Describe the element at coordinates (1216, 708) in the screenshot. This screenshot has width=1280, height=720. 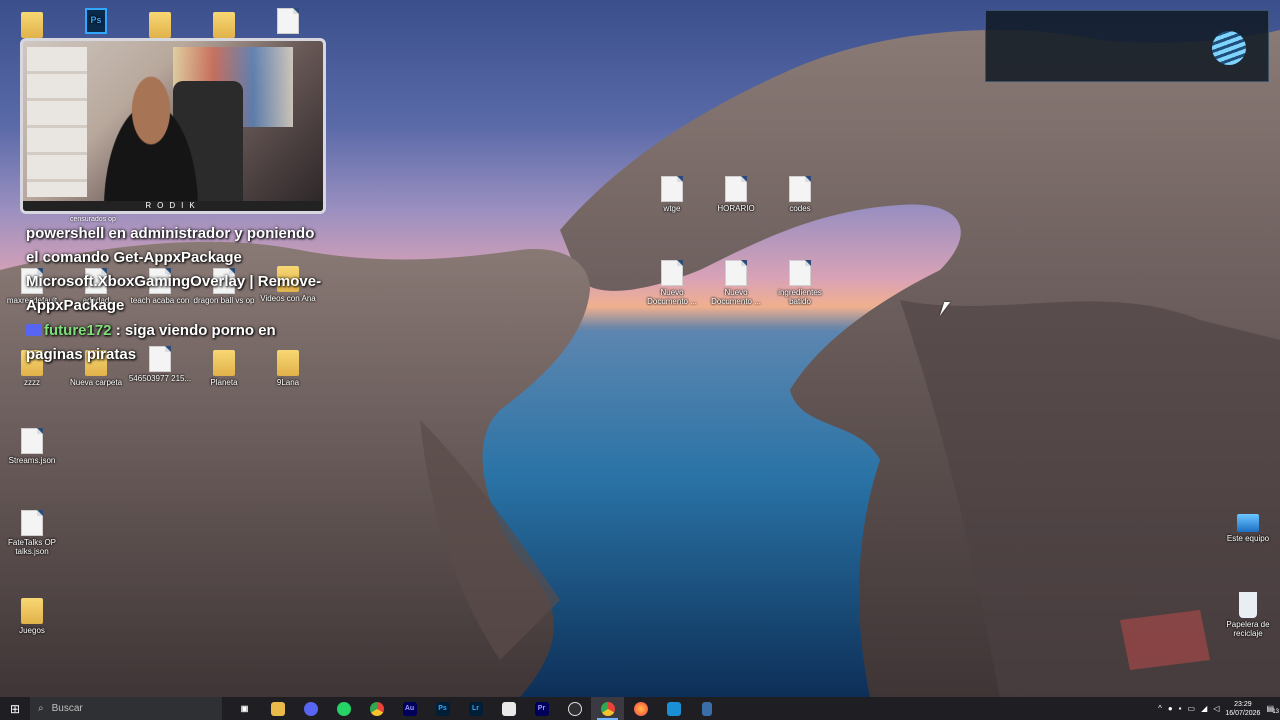
I see `volume-icon: ◁` at that location.